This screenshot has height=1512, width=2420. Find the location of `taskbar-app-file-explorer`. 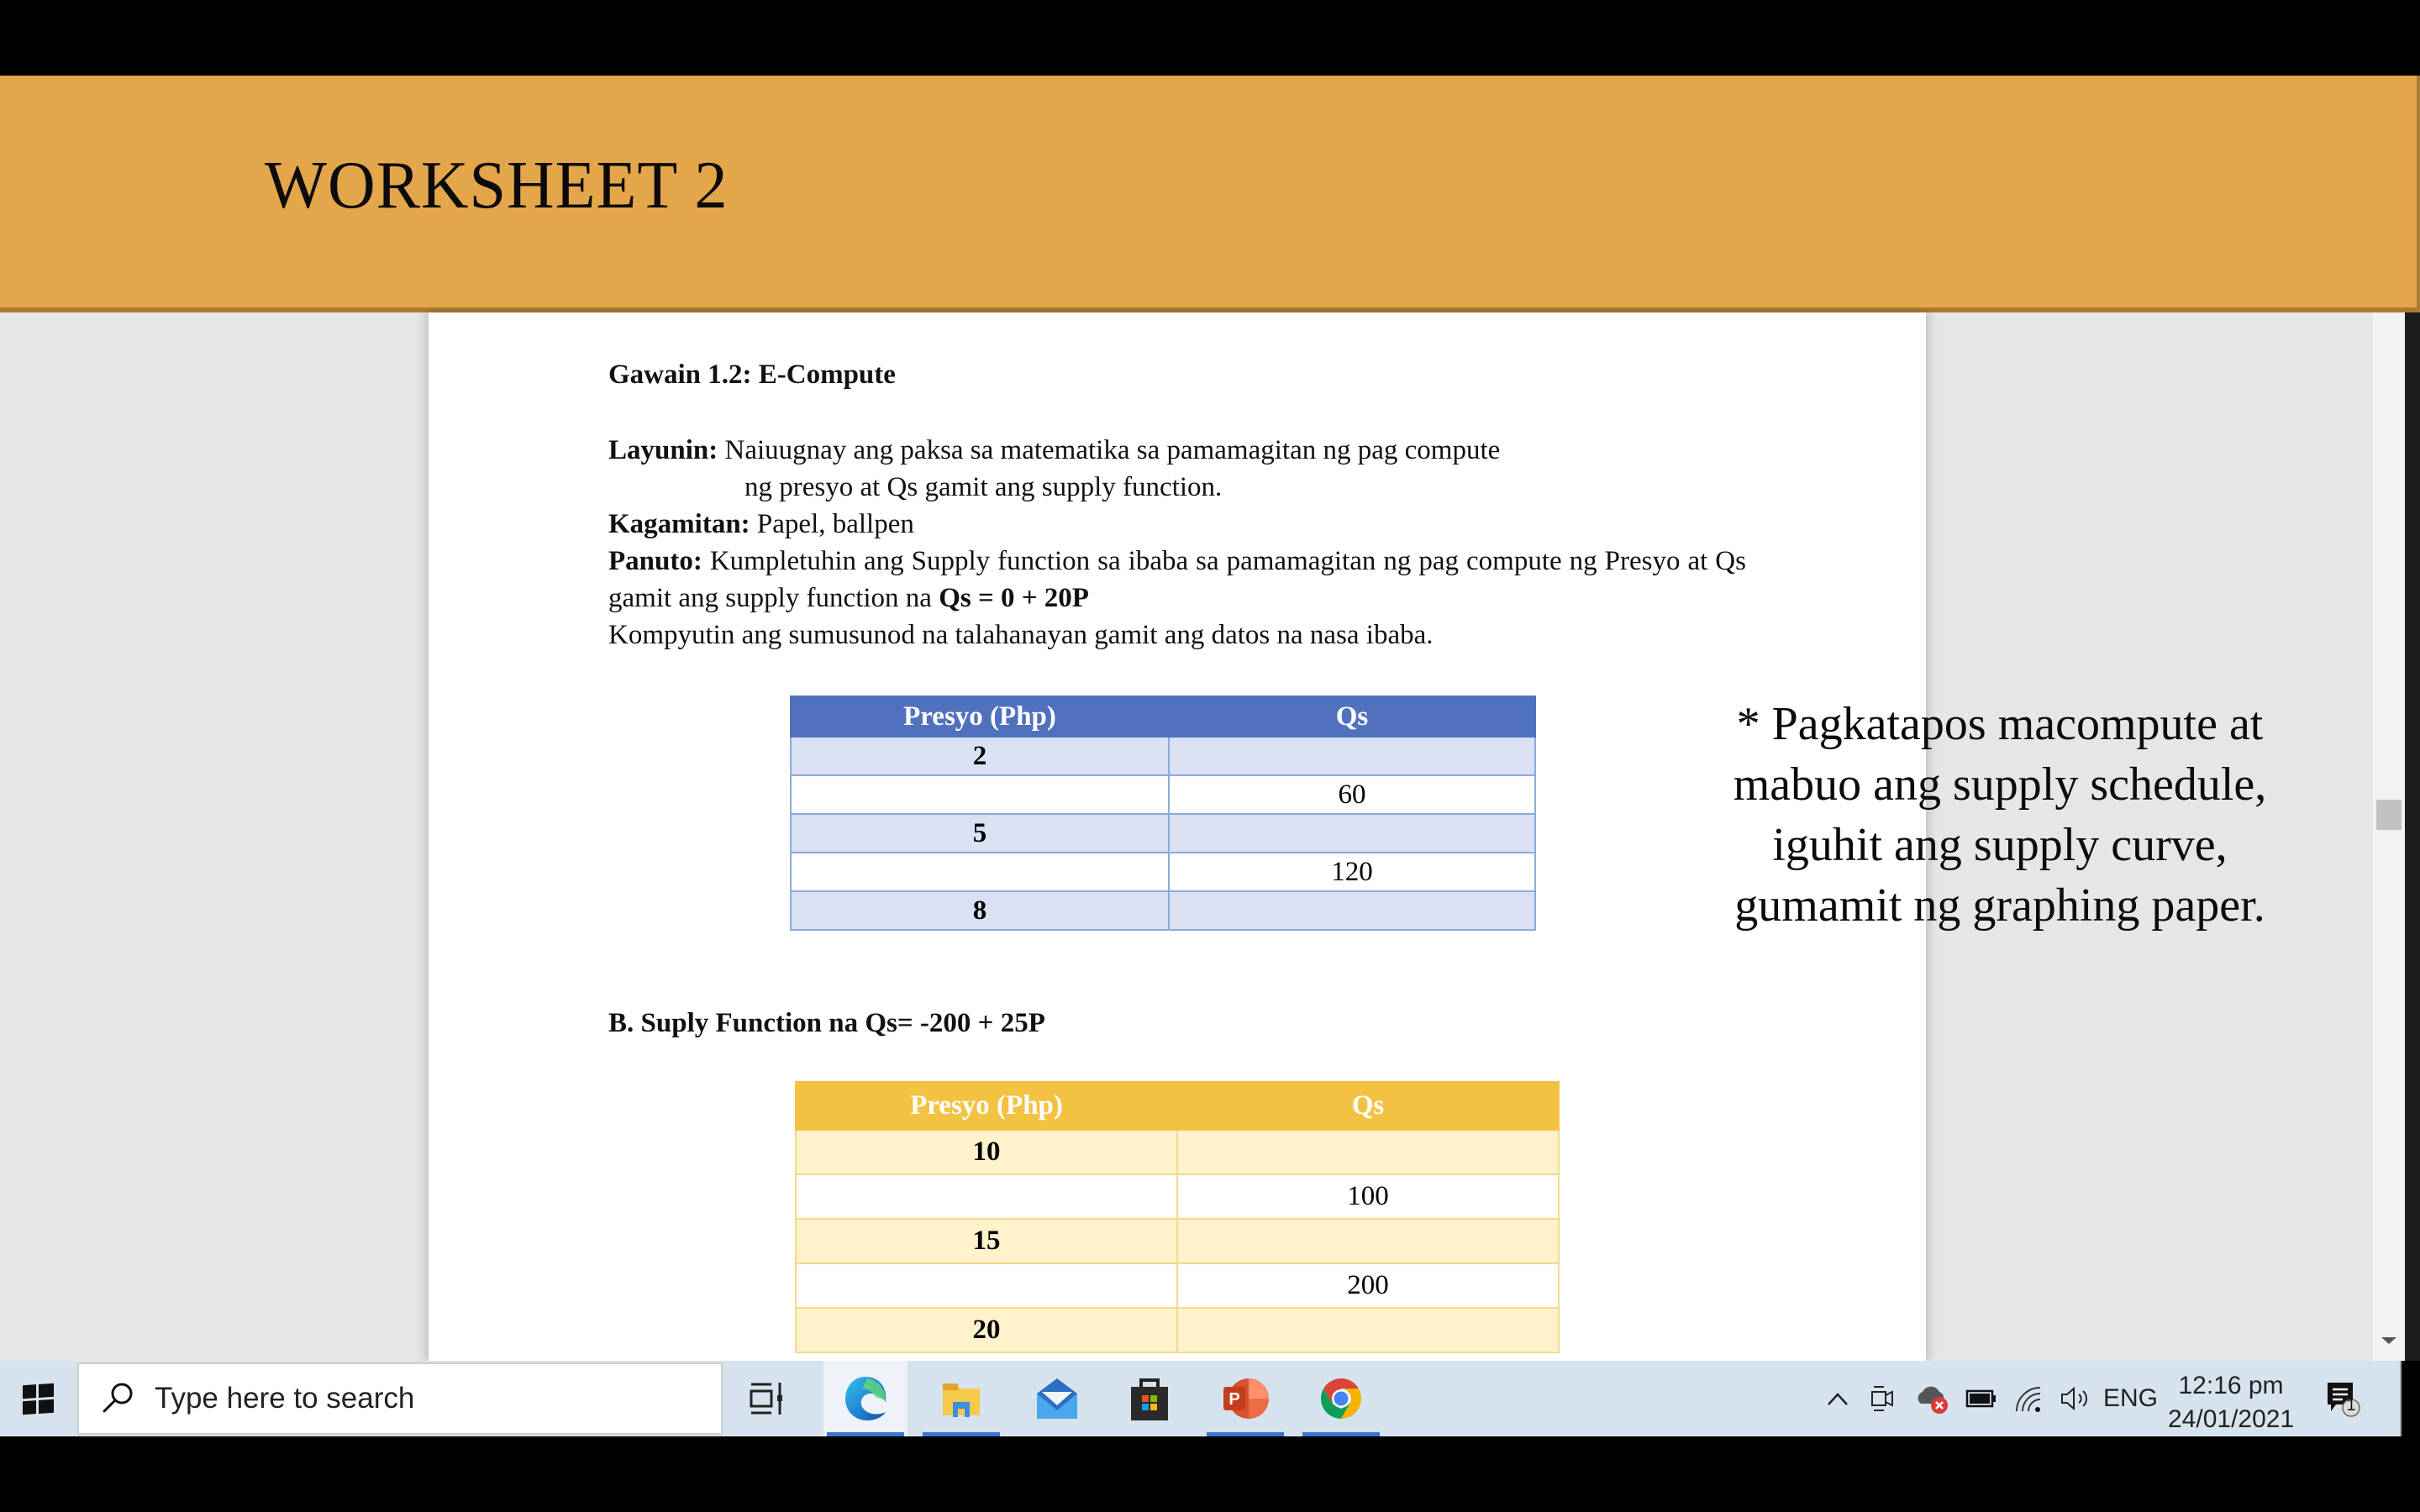

taskbar-app-file-explorer is located at coordinates (961, 1398).